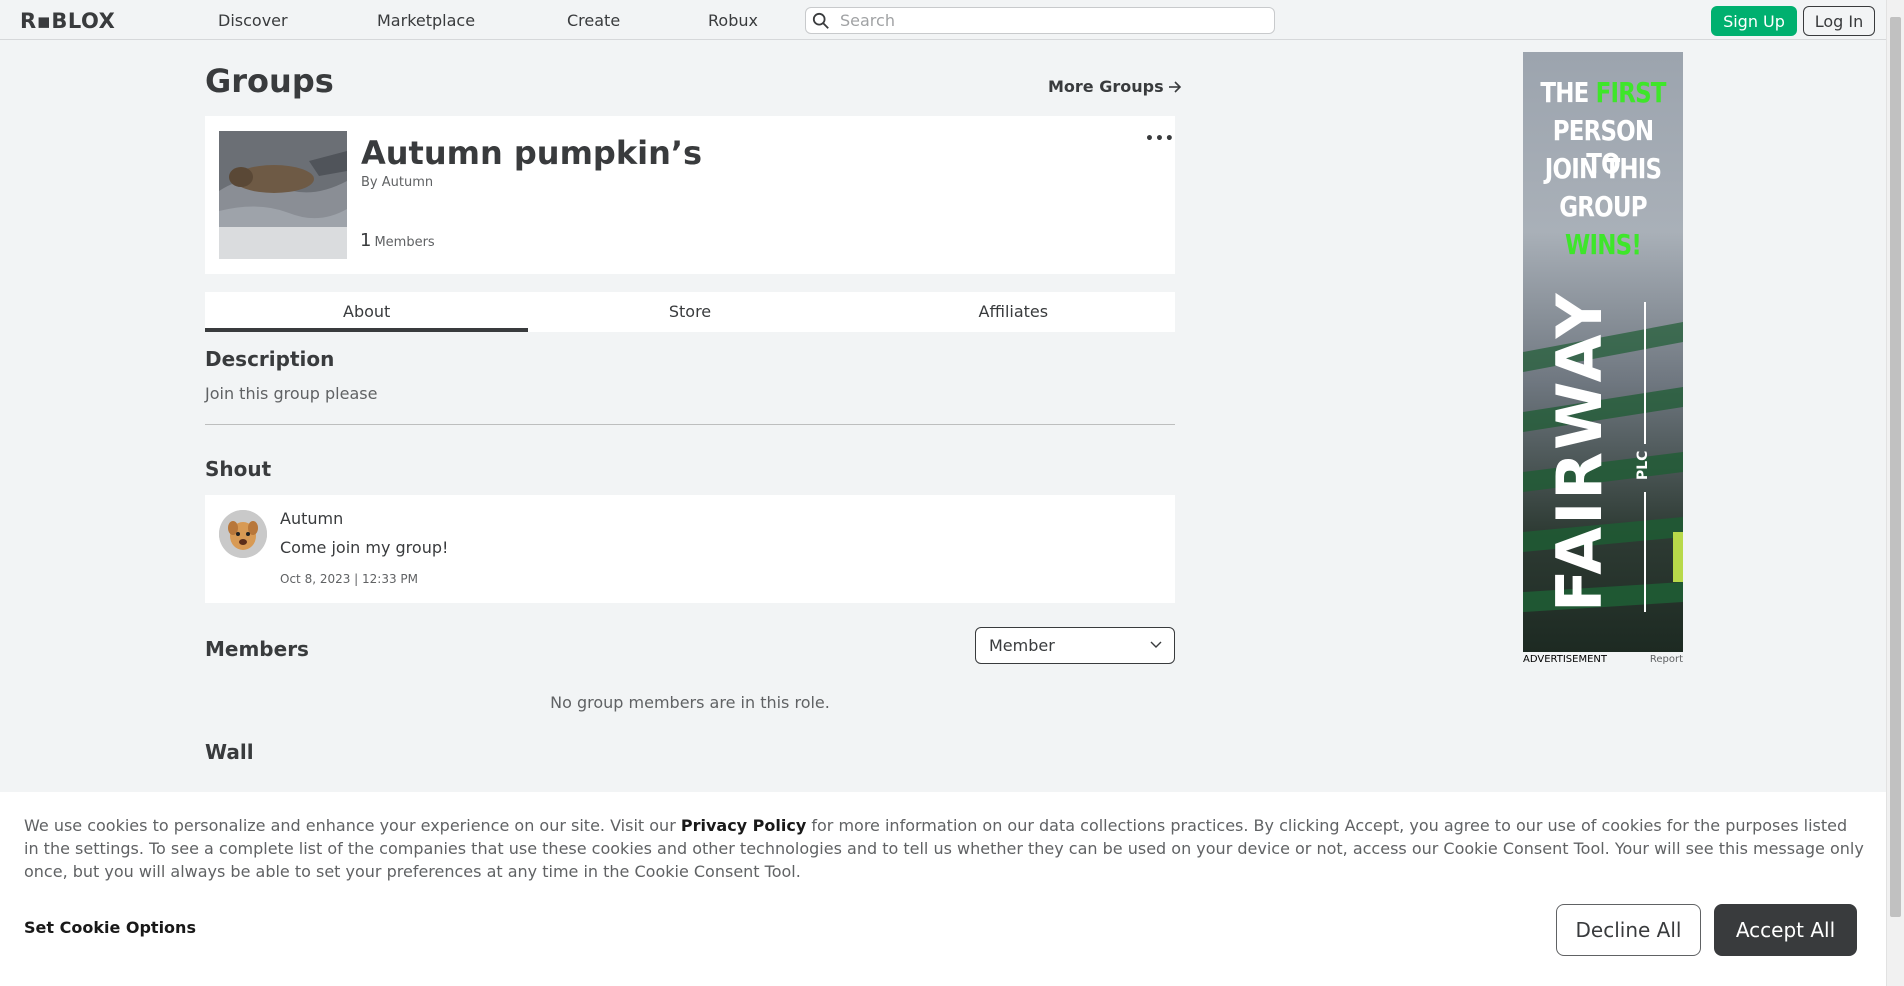 The image size is (1904, 986). I want to click on shout-timestamp: Oct 8, 2023 | 12:33 PM, so click(349, 579).